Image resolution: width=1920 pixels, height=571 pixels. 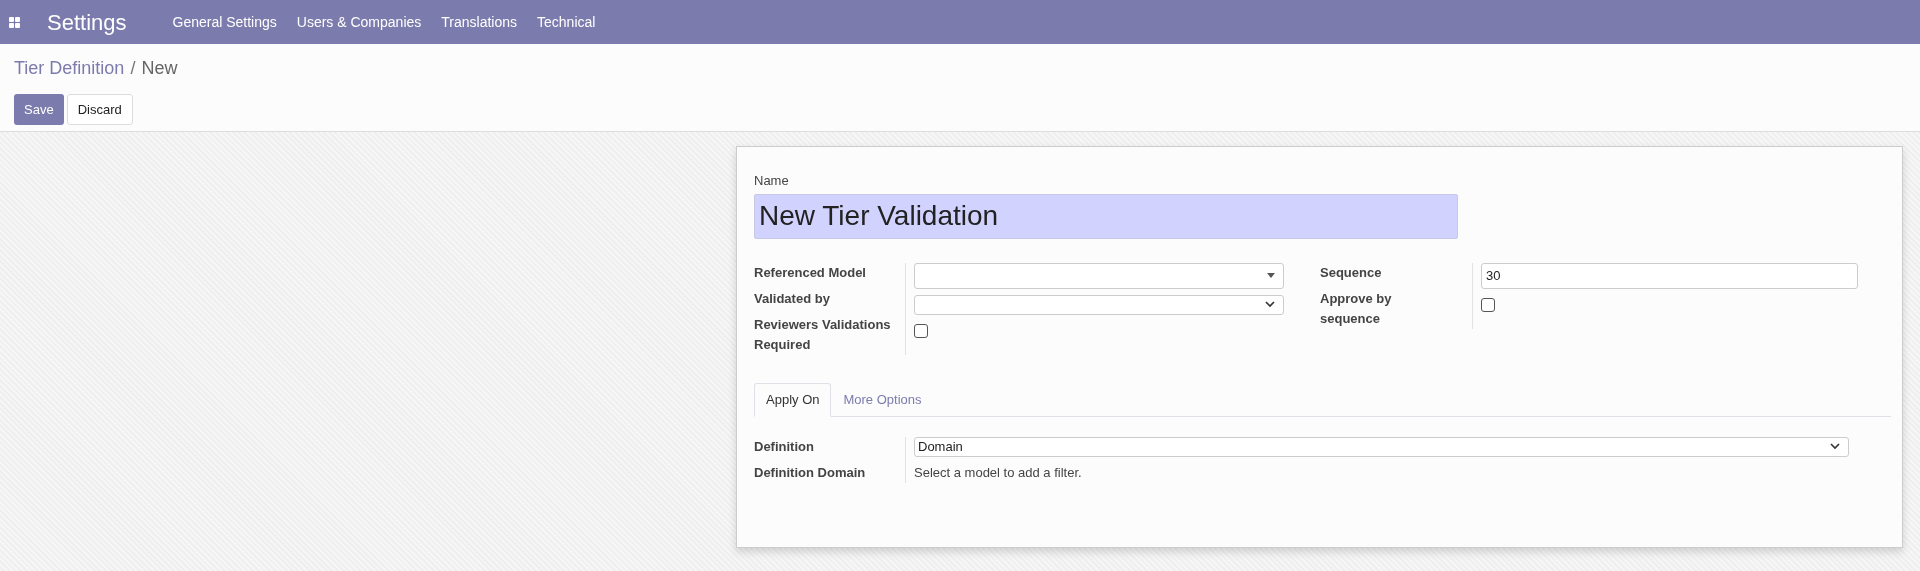 What do you see at coordinates (1351, 272) in the screenshot?
I see `field-label: Sequence` at bounding box center [1351, 272].